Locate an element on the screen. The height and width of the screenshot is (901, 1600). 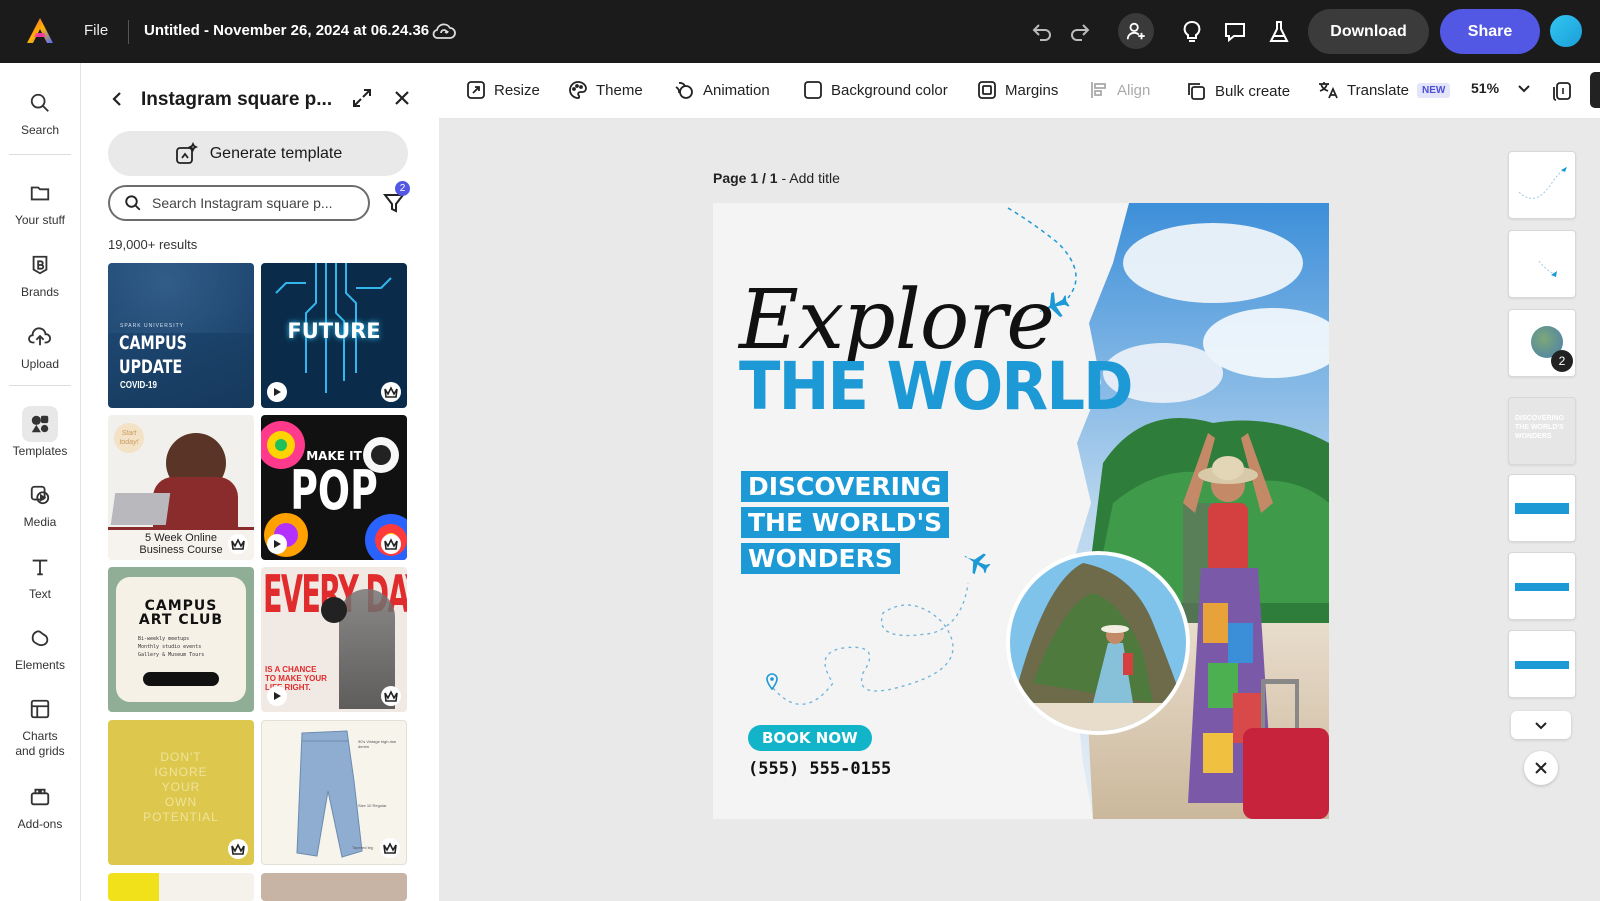
add-page-title: Add title is located at coordinates (814, 178).